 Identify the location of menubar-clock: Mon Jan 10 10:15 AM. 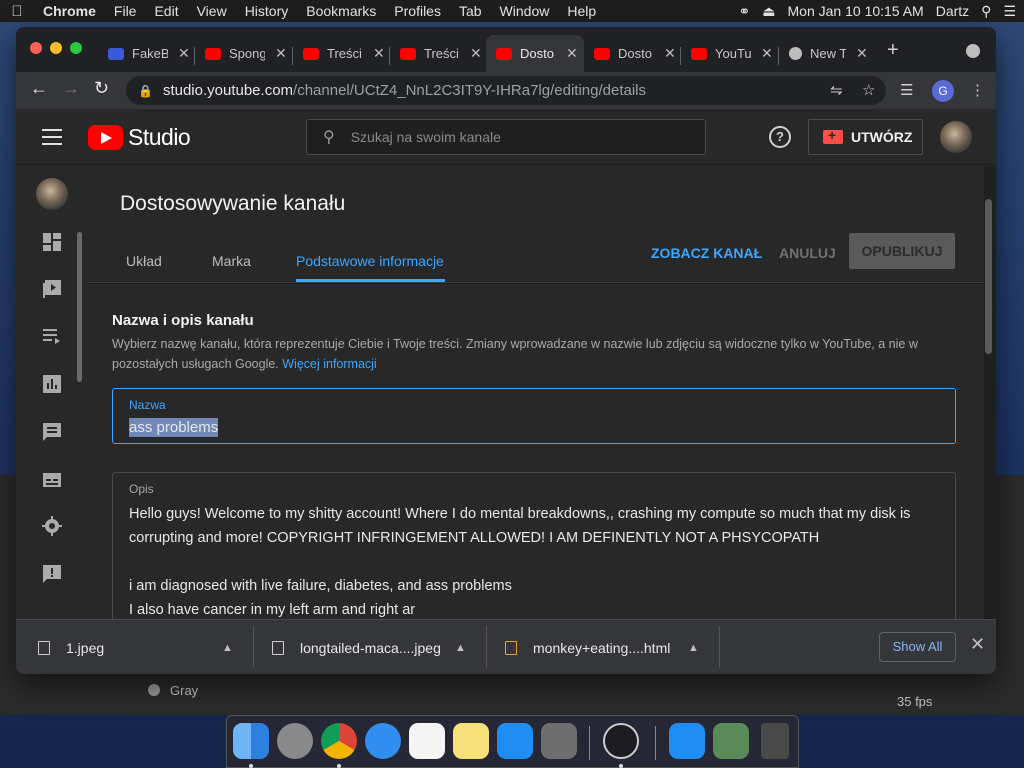
(856, 11).